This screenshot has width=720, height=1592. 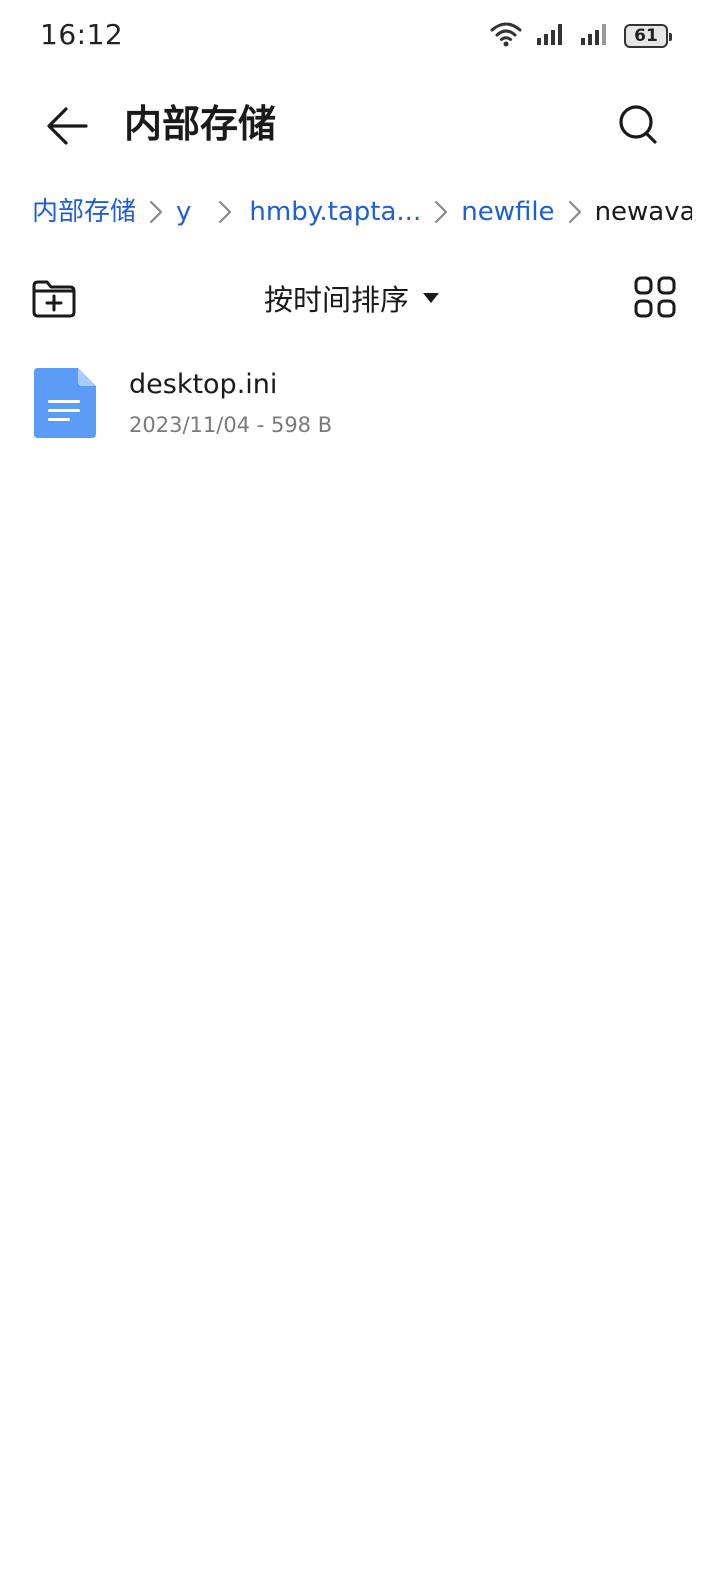 I want to click on sort-button: 按时间排序, so click(x=352, y=298).